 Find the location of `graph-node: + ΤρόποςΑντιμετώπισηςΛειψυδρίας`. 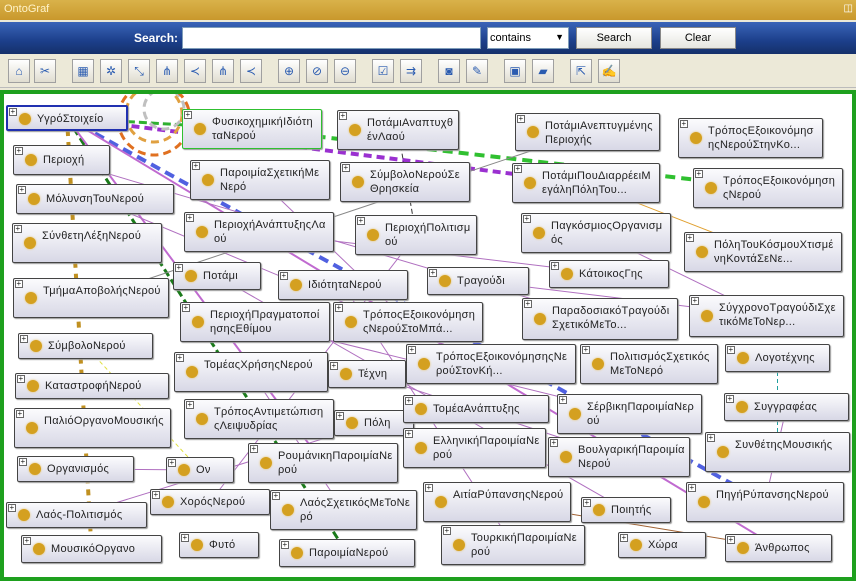

graph-node: + ΤρόποςΑντιμετώπισηςΛειψυδρίας is located at coordinates (259, 419).